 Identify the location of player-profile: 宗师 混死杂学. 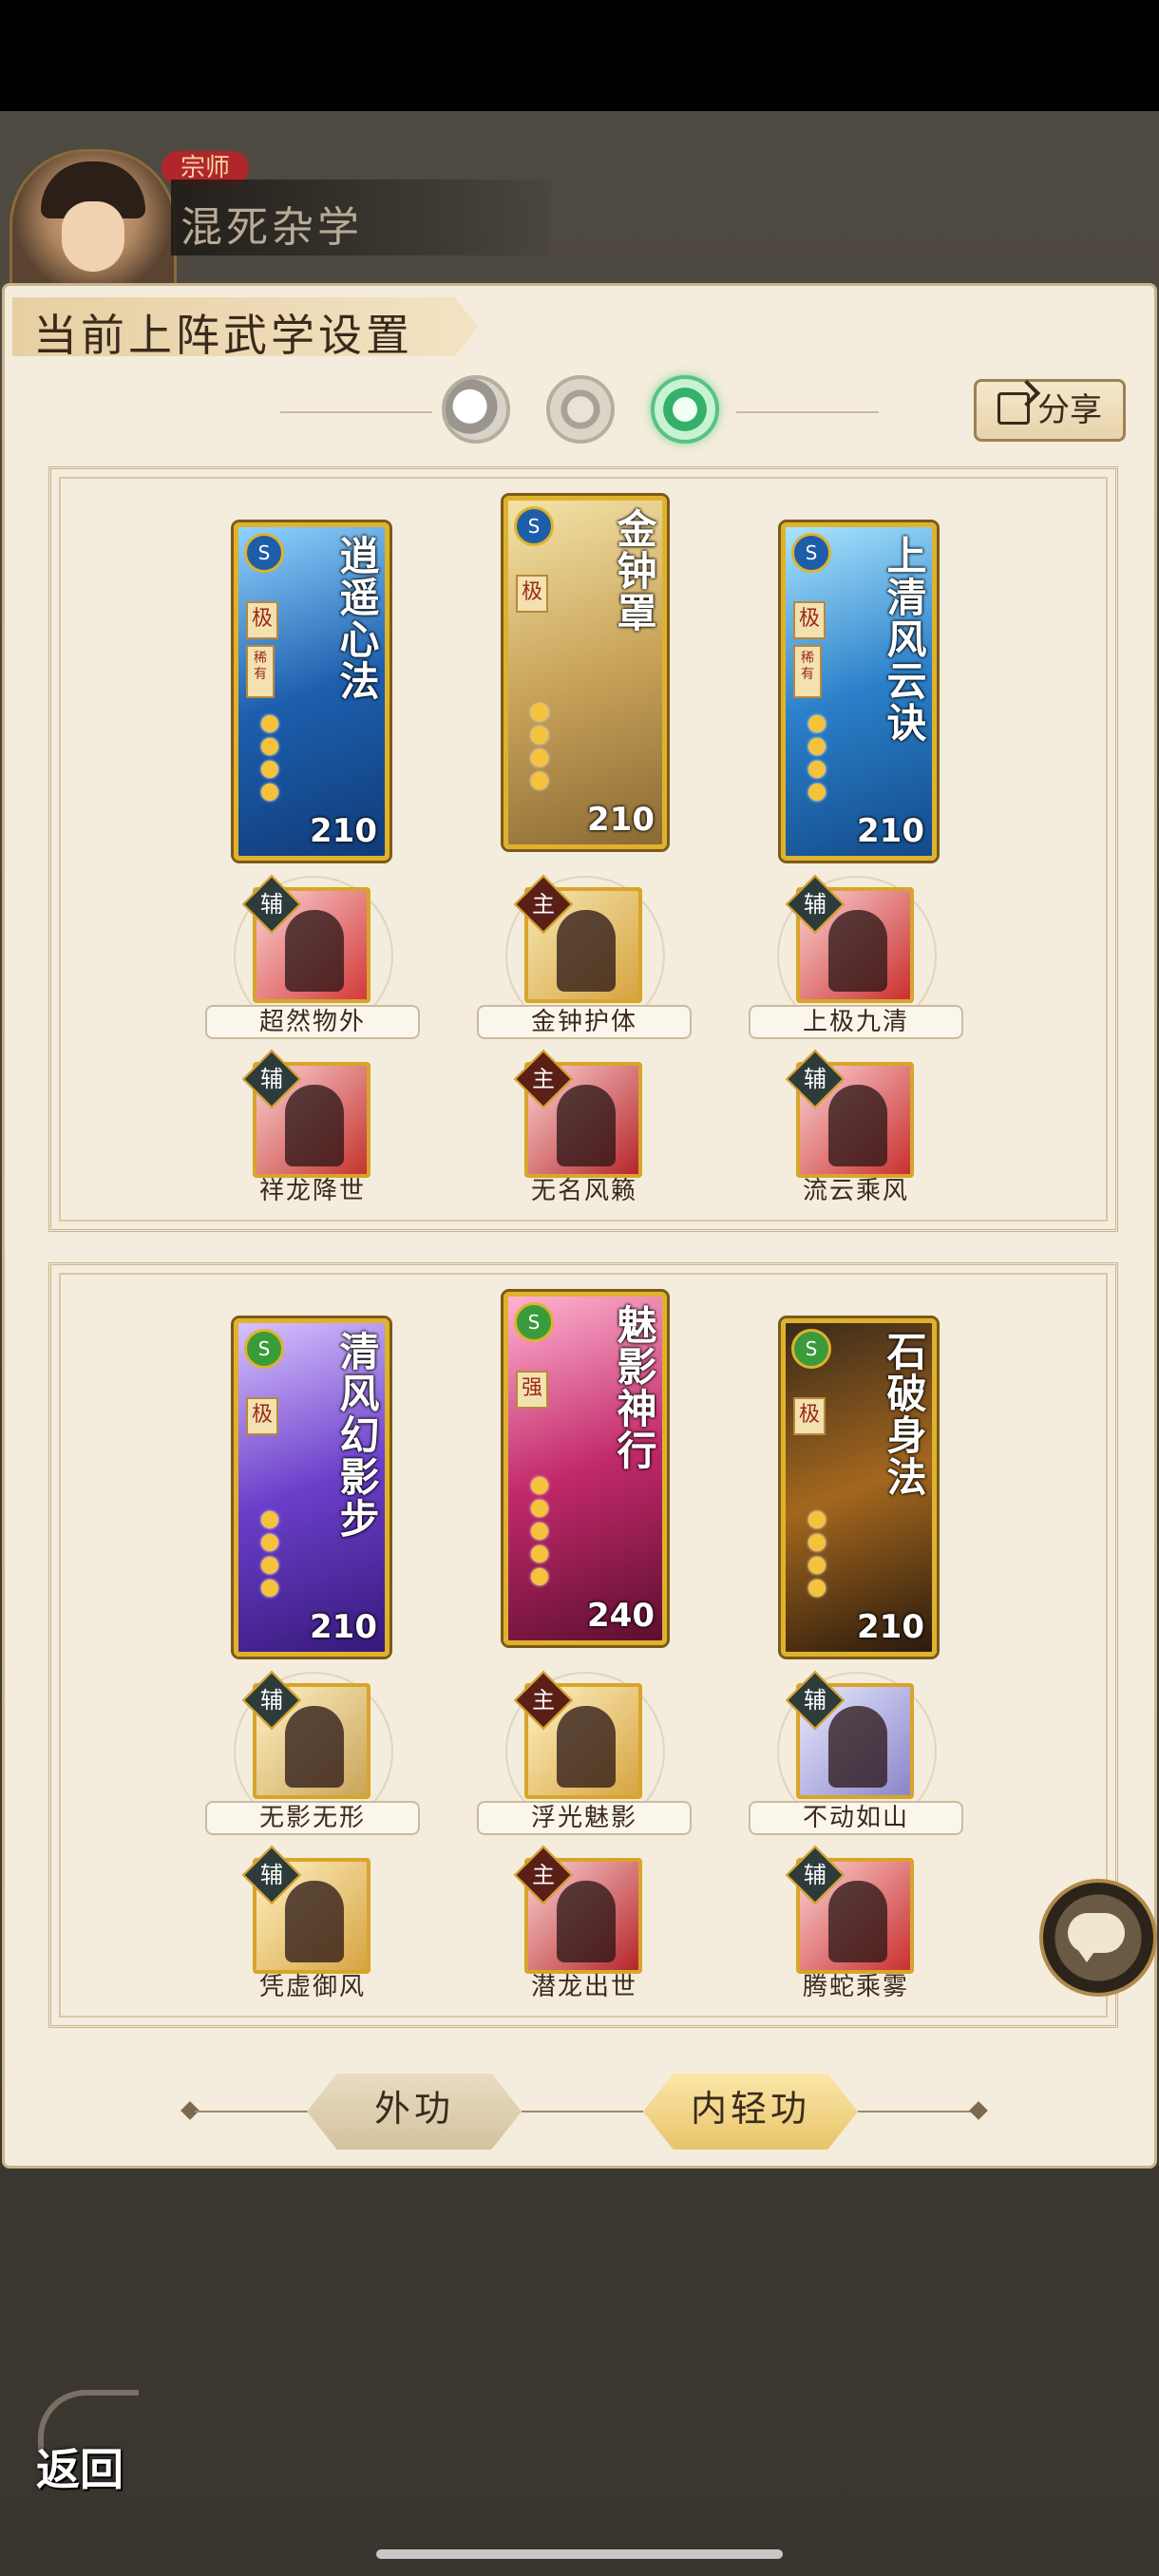
(285, 204).